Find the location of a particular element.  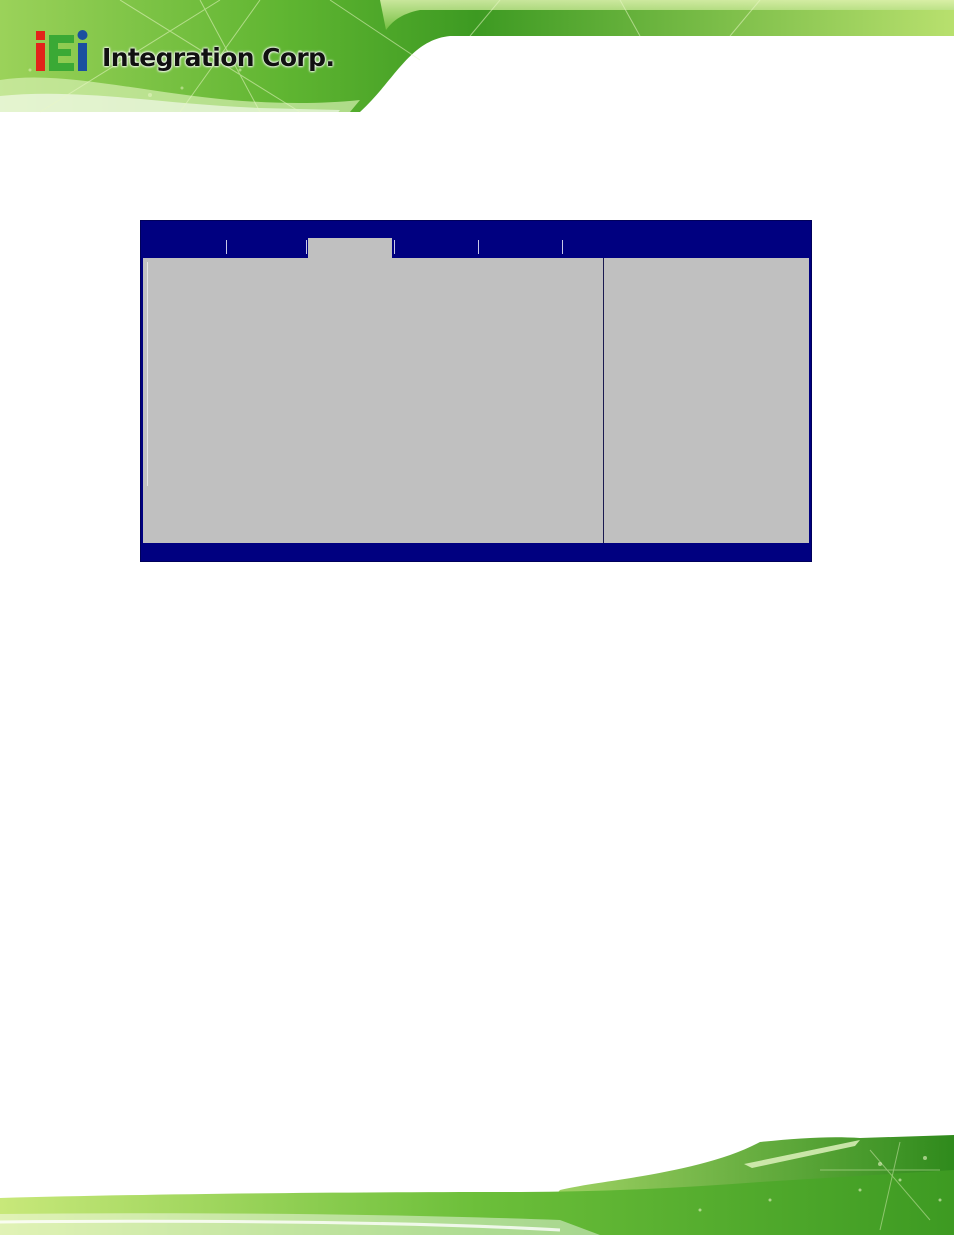

bios-menu-bar is located at coordinates (476, 239).